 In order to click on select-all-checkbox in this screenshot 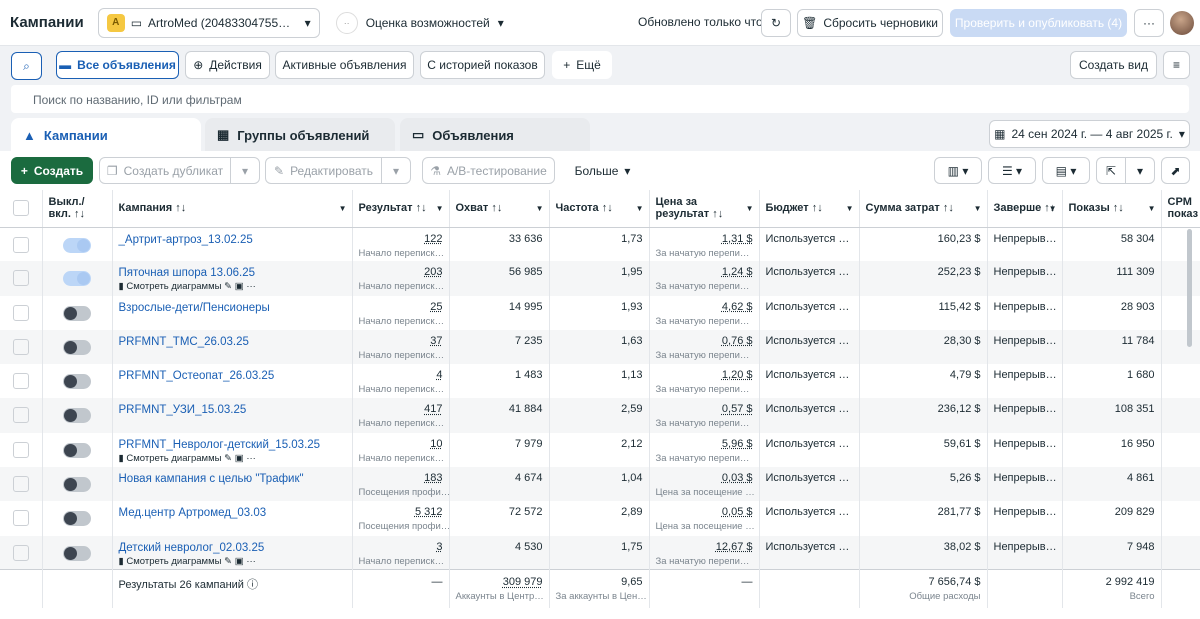, I will do `click(20, 208)`.